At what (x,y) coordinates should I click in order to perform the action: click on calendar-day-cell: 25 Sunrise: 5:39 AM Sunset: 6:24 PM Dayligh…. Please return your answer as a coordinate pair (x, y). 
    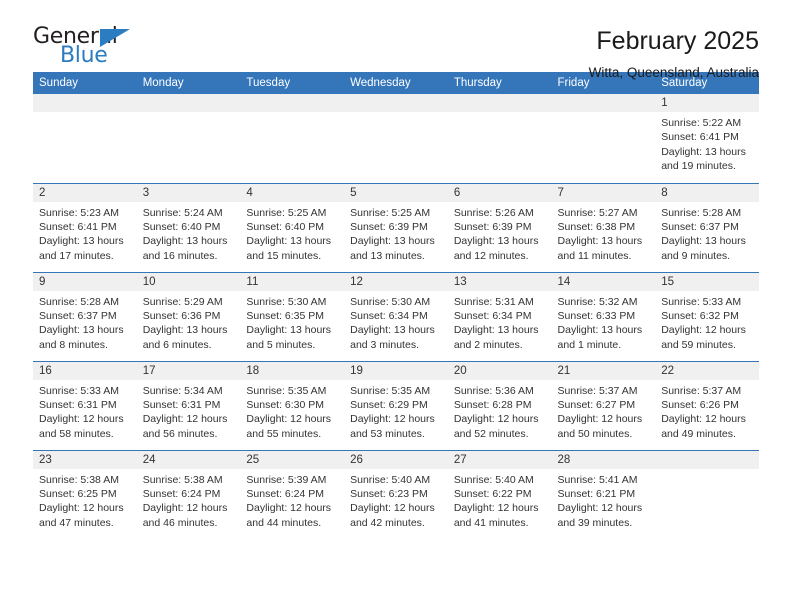
    Looking at the image, I should click on (292, 494).